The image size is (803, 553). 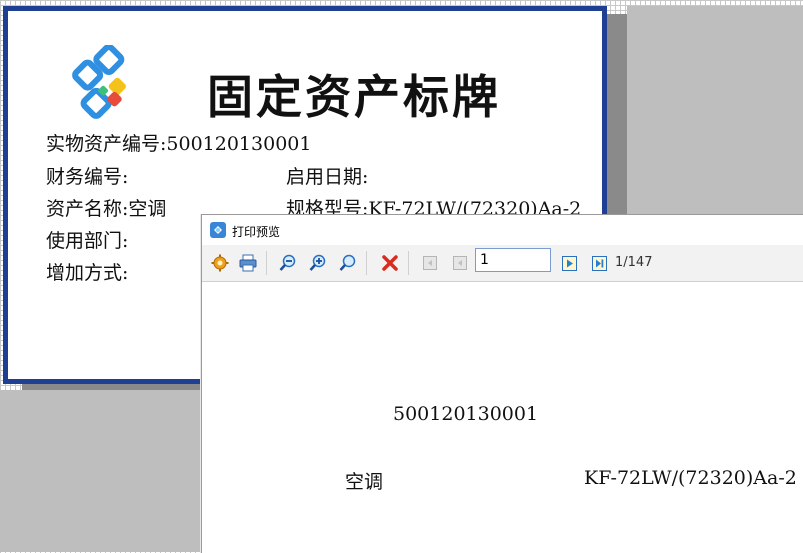 What do you see at coordinates (354, 97) in the screenshot?
I see `label-title: 固定资产标牌` at bounding box center [354, 97].